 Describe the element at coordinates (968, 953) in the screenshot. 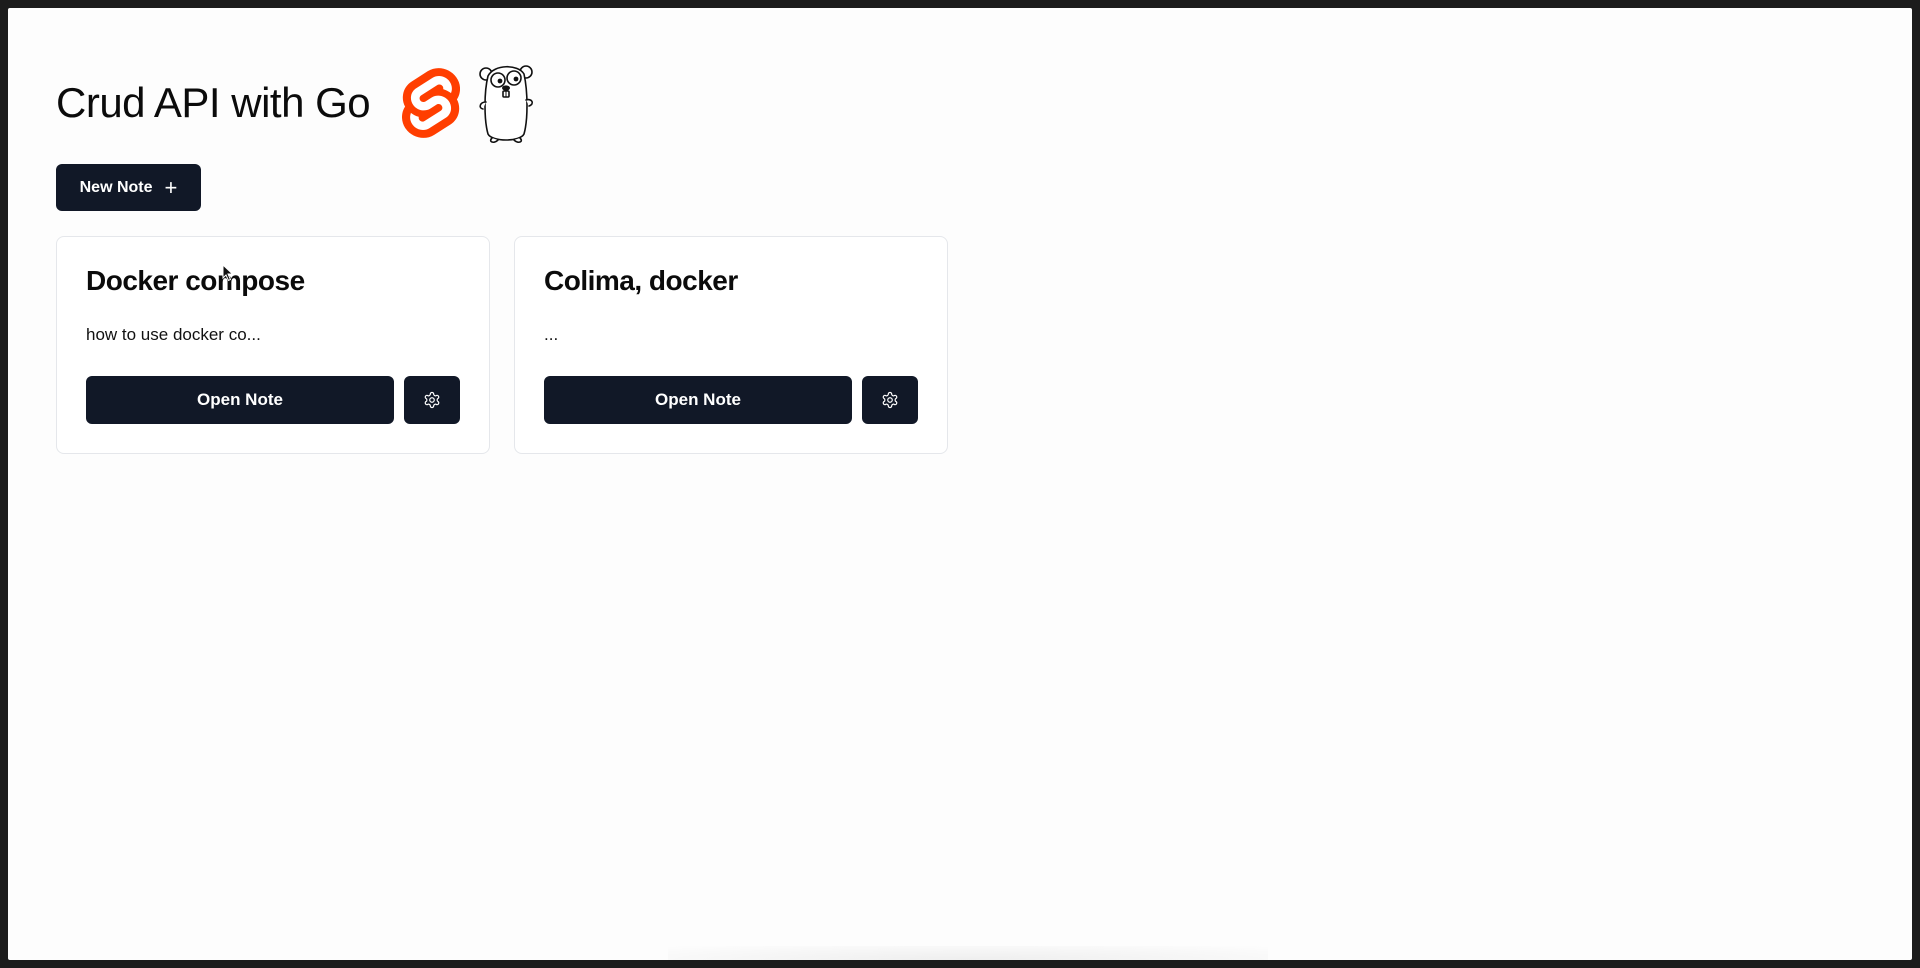

I see `bottom-dock-shadow` at that location.